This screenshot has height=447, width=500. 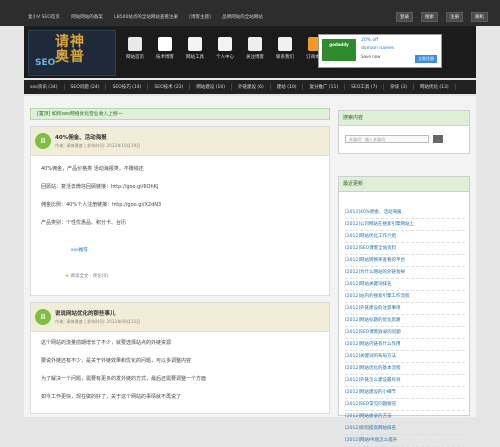 What do you see at coordinates (44, 17) in the screenshot?
I see `top-link: 复小V SEO首页` at bounding box center [44, 17].